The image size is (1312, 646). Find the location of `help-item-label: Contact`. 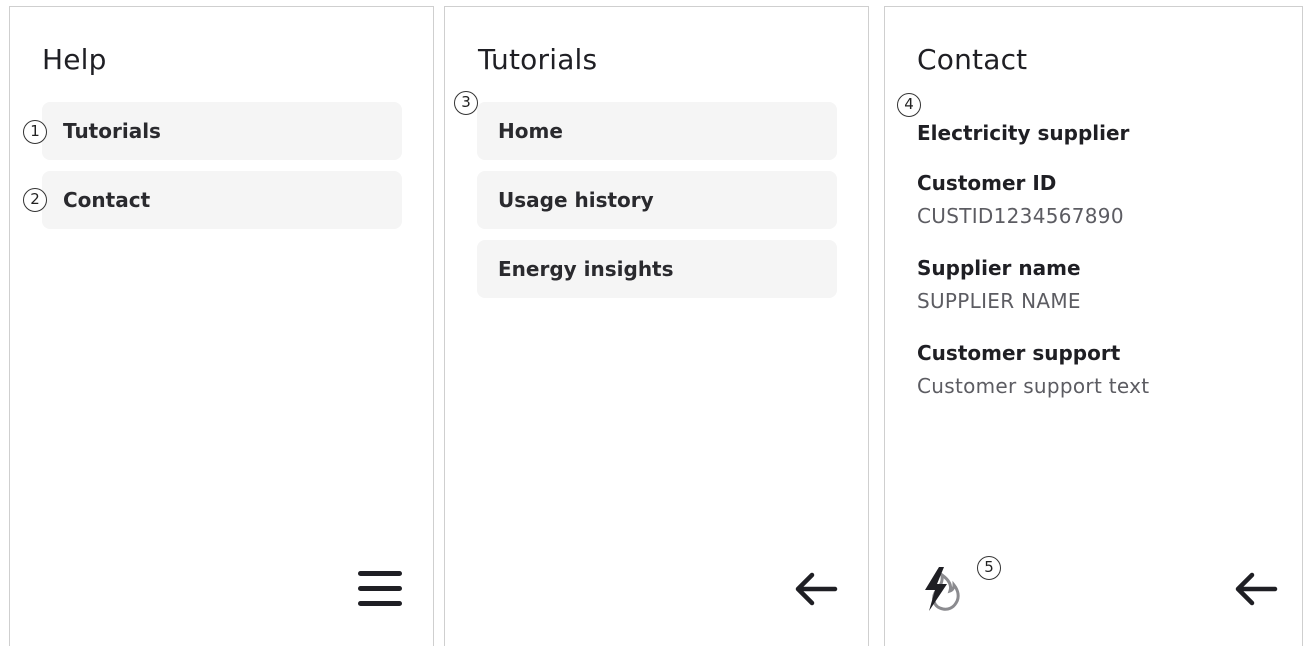

help-item-label: Contact is located at coordinates (107, 200).